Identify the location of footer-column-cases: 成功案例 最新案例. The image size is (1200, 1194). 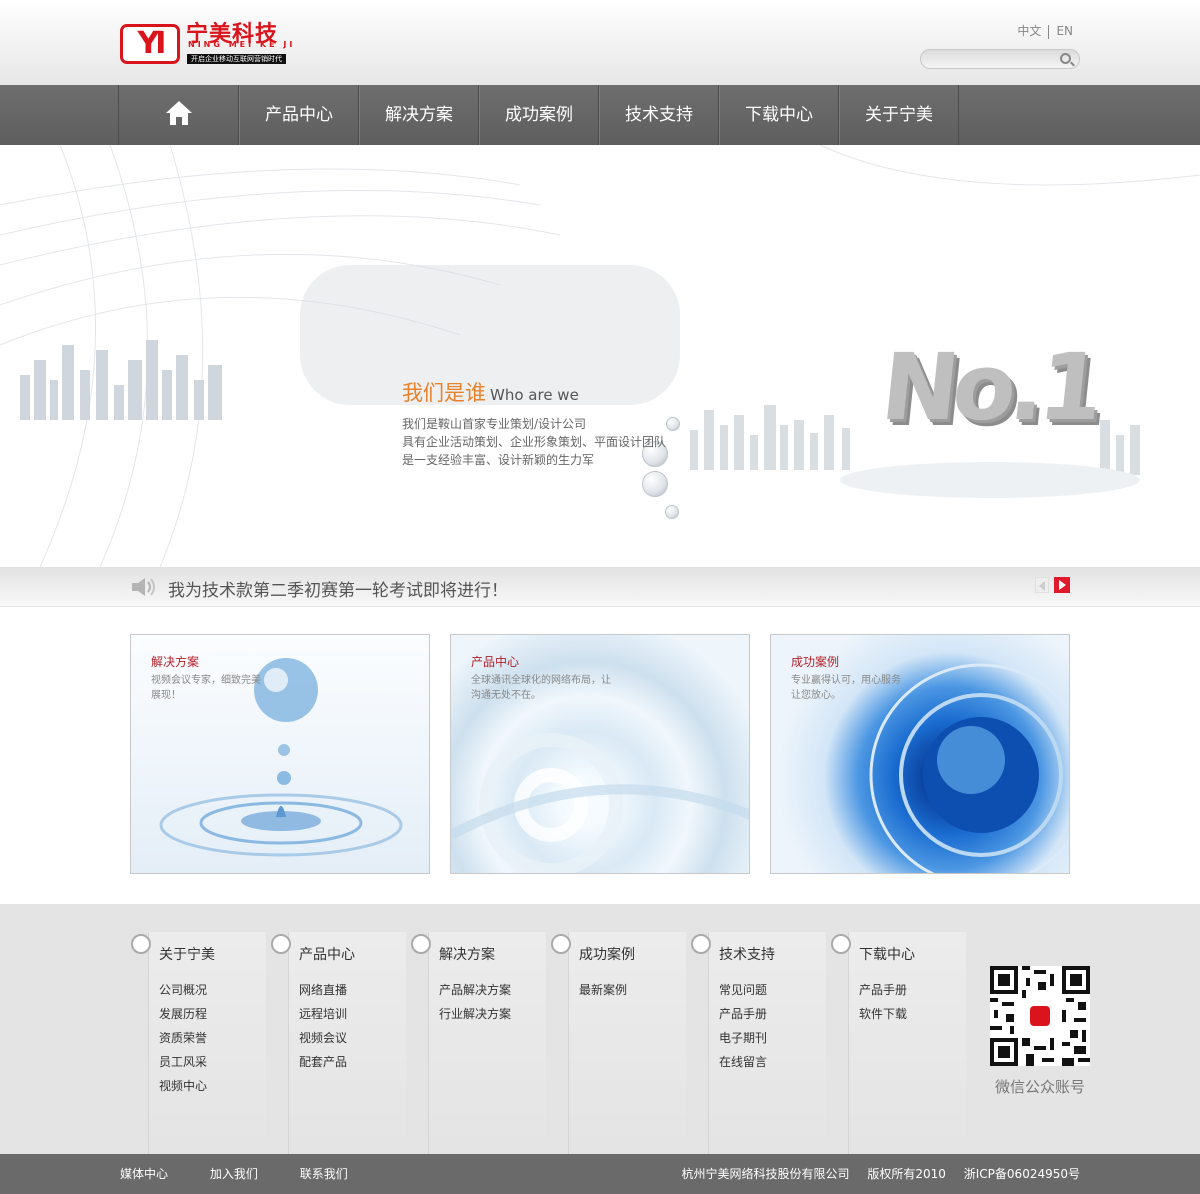
(618, 1043).